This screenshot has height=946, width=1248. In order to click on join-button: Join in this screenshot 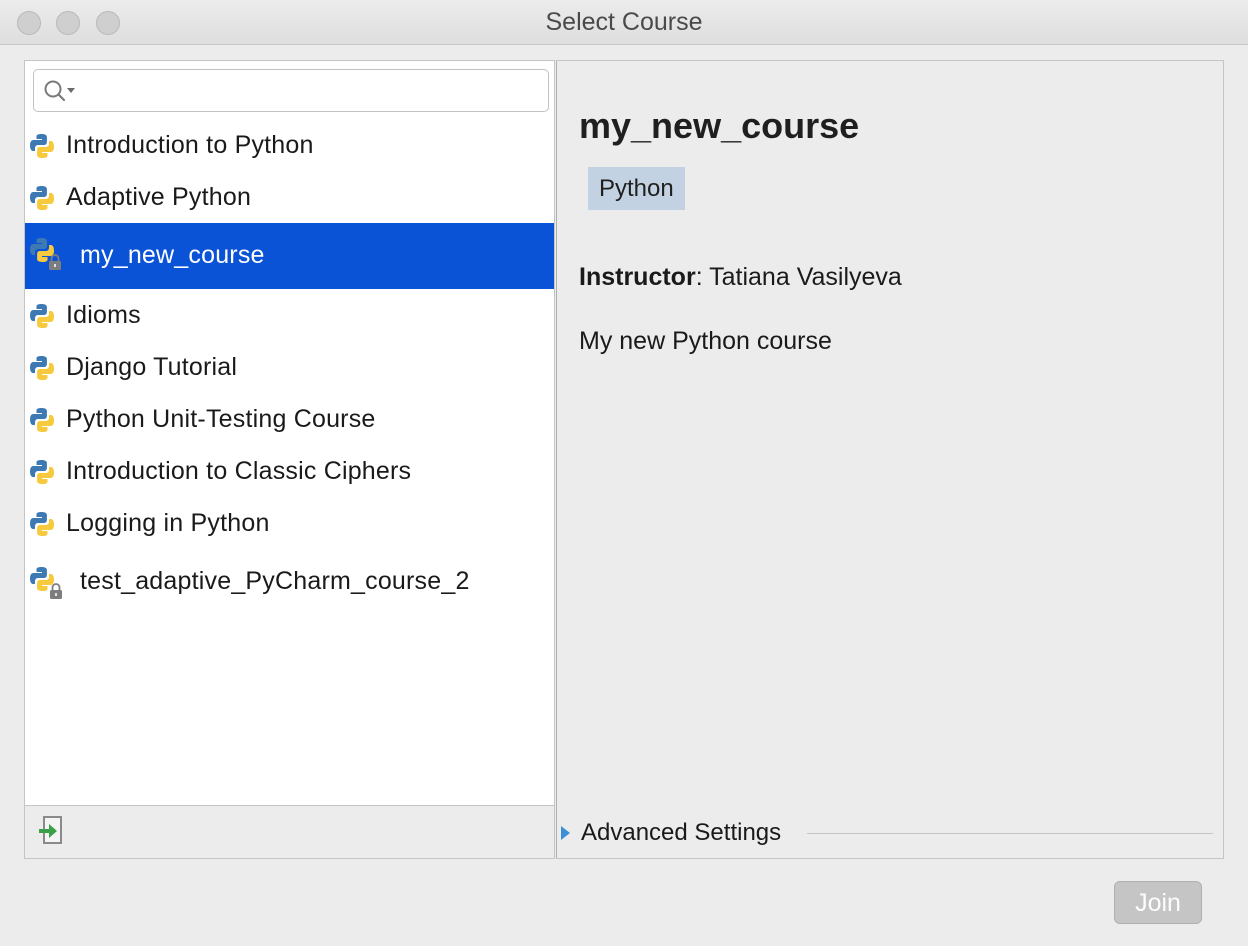, I will do `click(1158, 902)`.